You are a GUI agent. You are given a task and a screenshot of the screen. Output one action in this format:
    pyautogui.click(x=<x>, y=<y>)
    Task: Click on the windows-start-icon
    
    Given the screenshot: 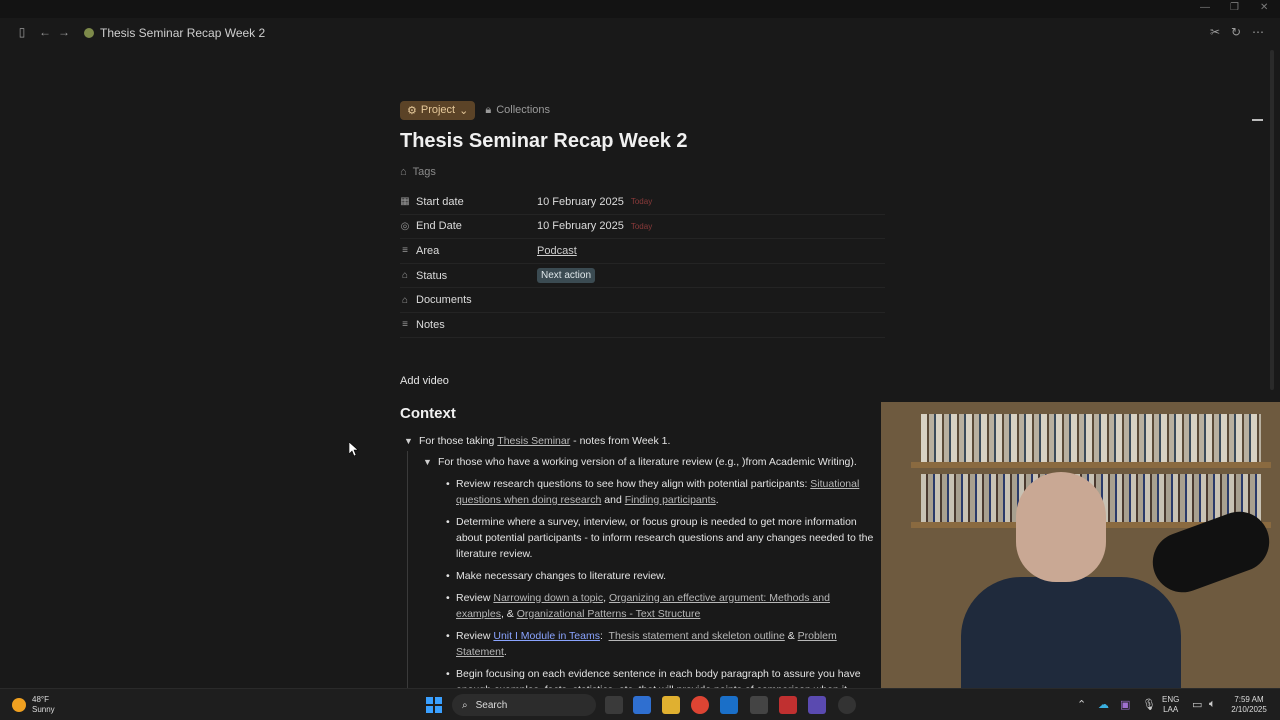 What is the action you would take?
    pyautogui.click(x=434, y=705)
    